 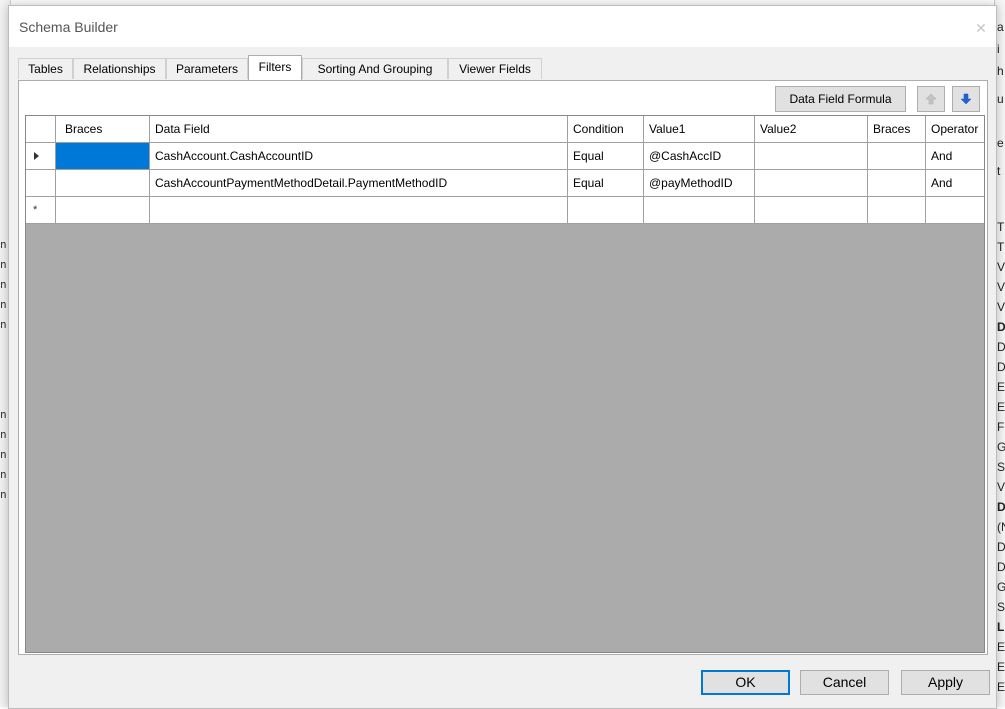 What do you see at coordinates (359, 210) in the screenshot?
I see `cell-data-field` at bounding box center [359, 210].